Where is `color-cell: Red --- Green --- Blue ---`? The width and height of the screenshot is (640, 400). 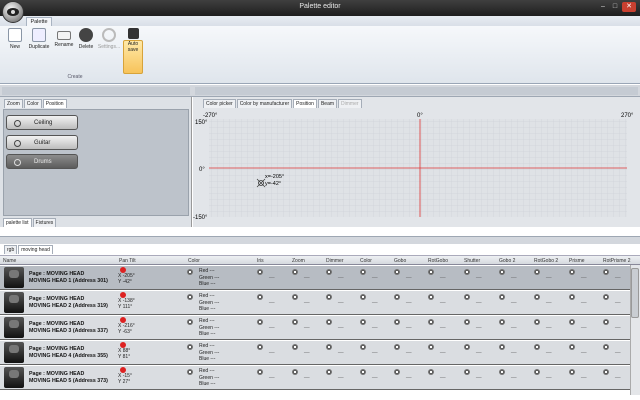
color-cell: Red --- Green --- Blue --- is located at coordinates (209, 353).